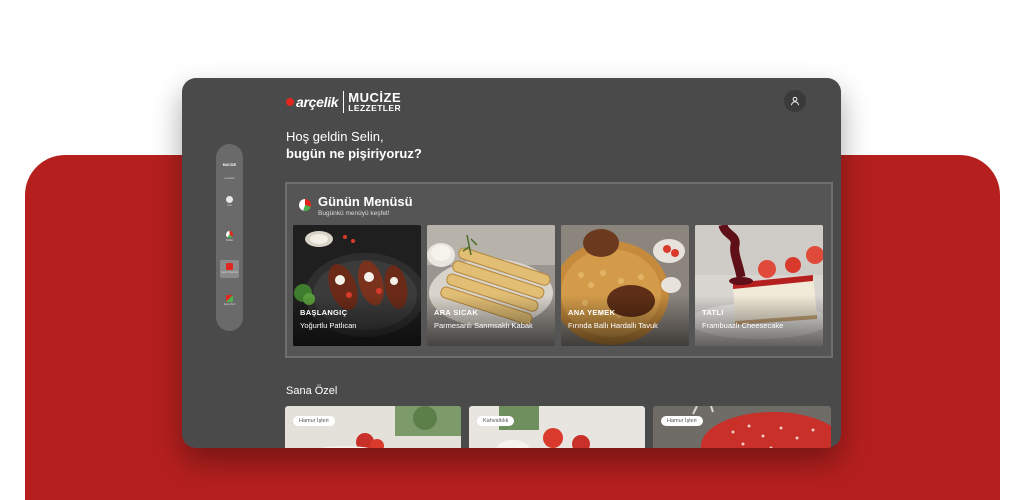 The height and width of the screenshot is (500, 1024). Describe the element at coordinates (290, 102) in the screenshot. I see `brand-dot-icon` at that location.